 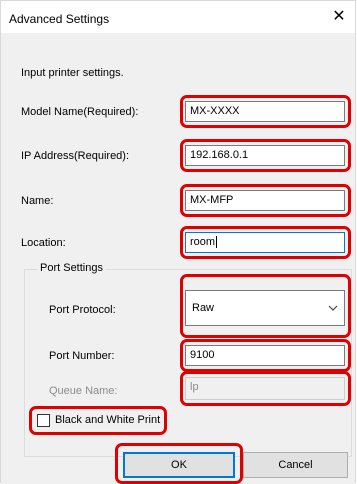 What do you see at coordinates (295, 465) in the screenshot?
I see `cancel-button: Cancel` at bounding box center [295, 465].